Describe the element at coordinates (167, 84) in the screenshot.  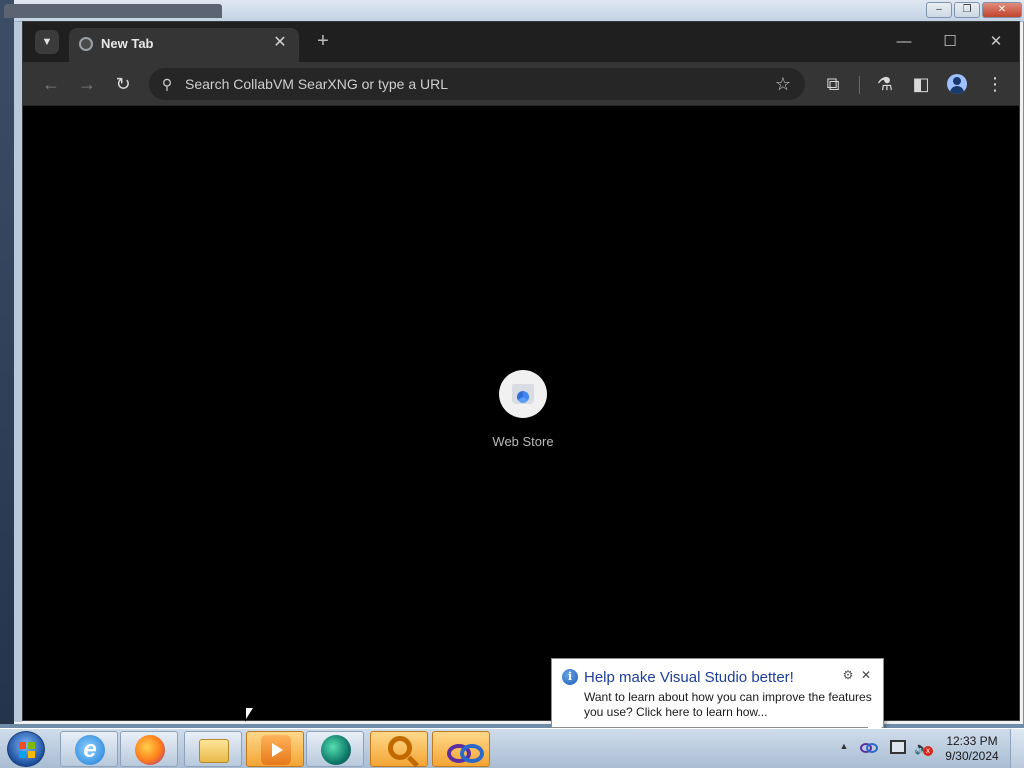
I see `search-icon: ⚲` at that location.